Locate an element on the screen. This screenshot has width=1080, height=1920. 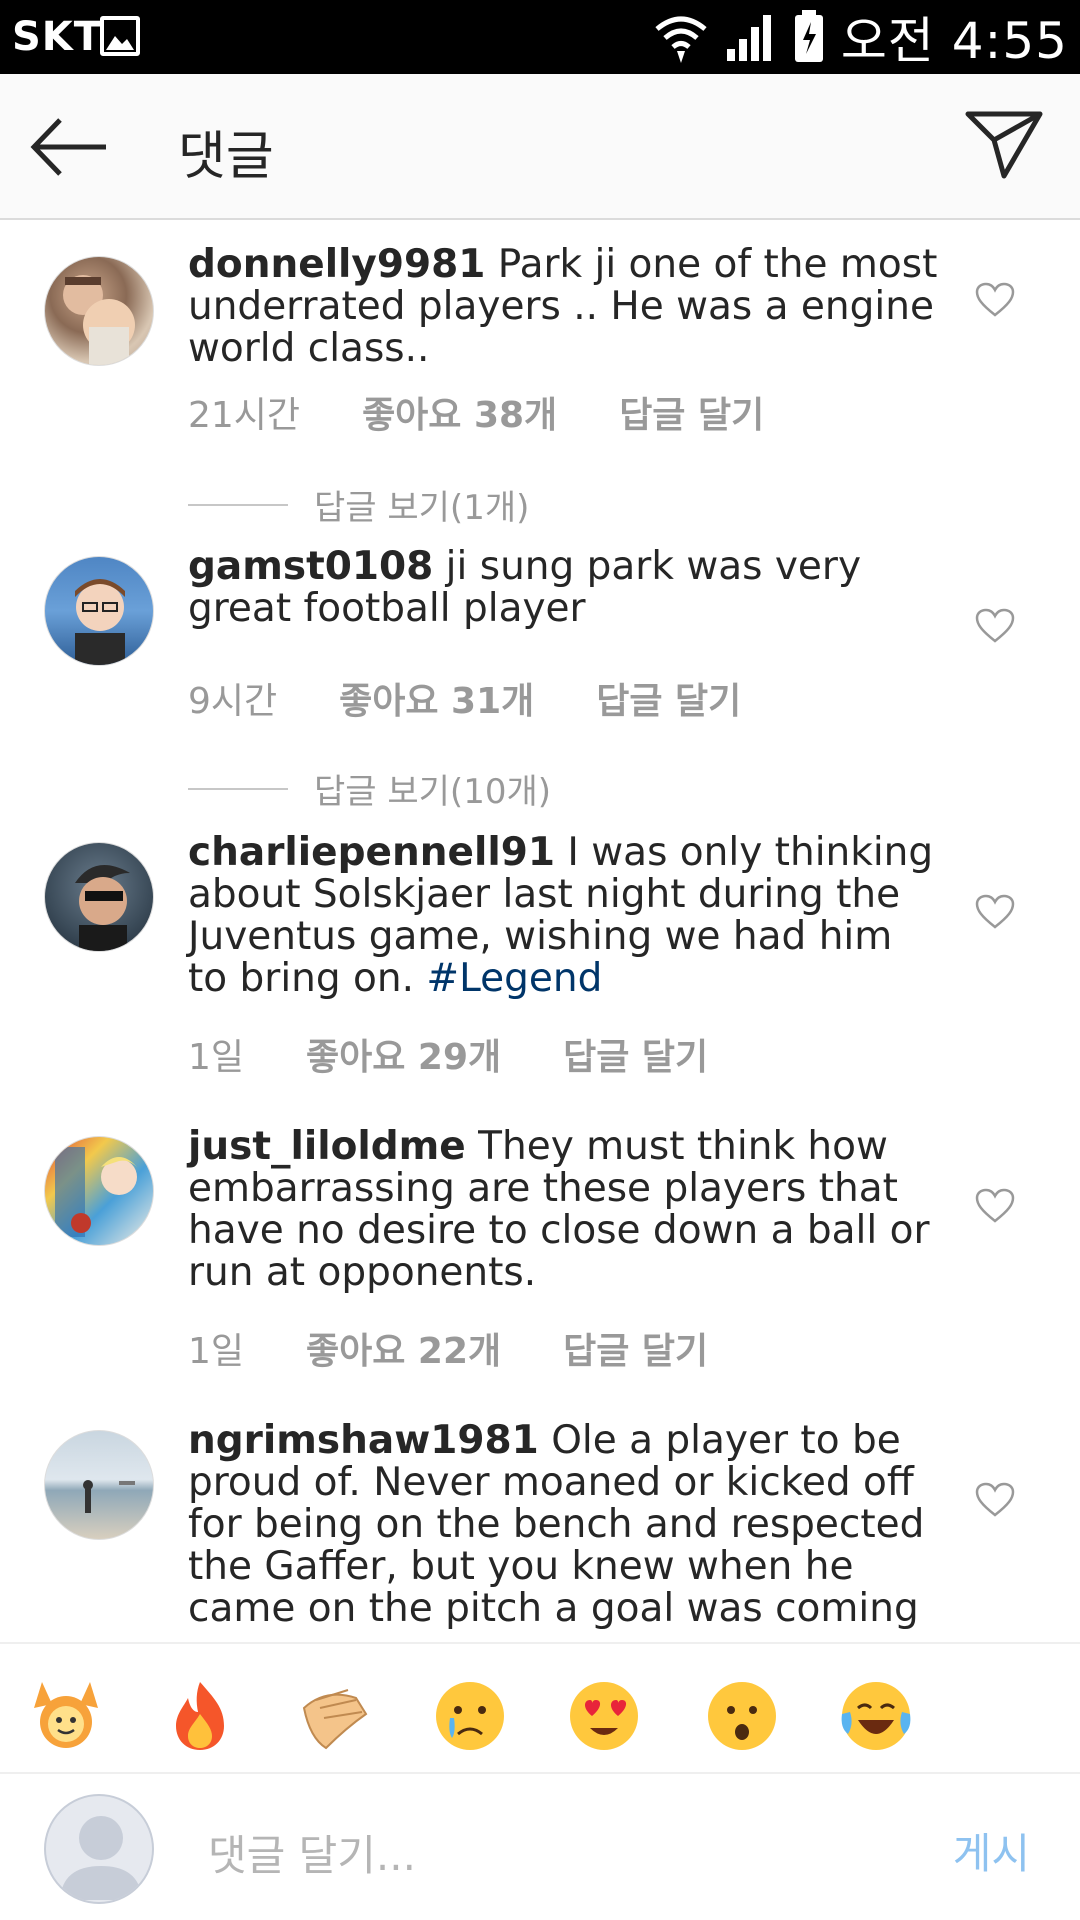
comment-username: donnelly9981 is located at coordinates (336, 264).